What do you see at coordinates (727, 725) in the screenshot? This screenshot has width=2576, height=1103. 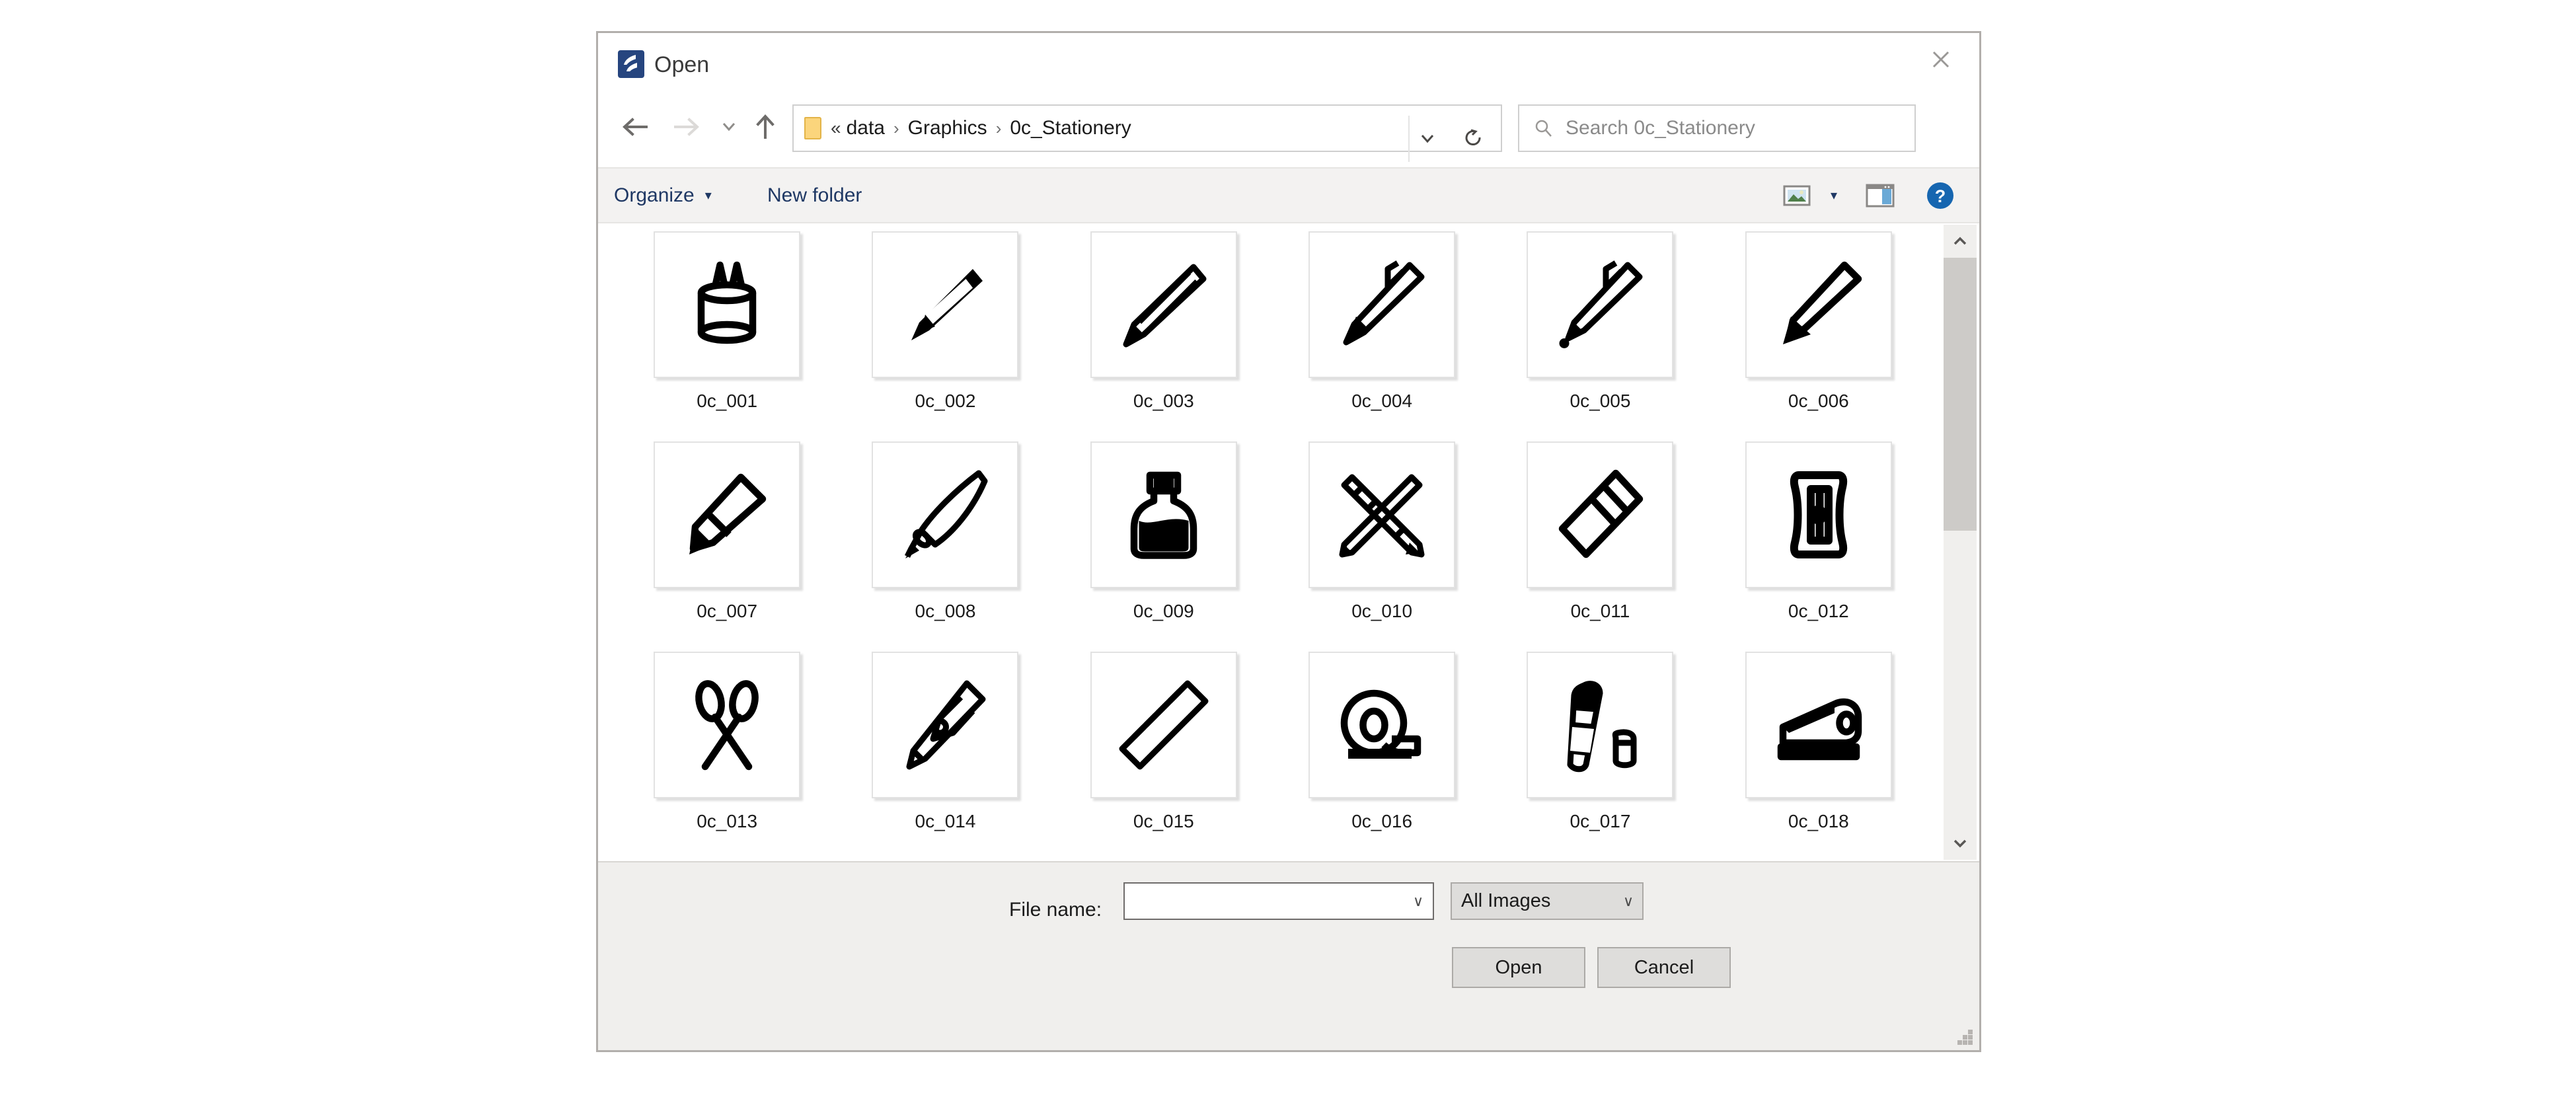 I see `scissors-icon` at bounding box center [727, 725].